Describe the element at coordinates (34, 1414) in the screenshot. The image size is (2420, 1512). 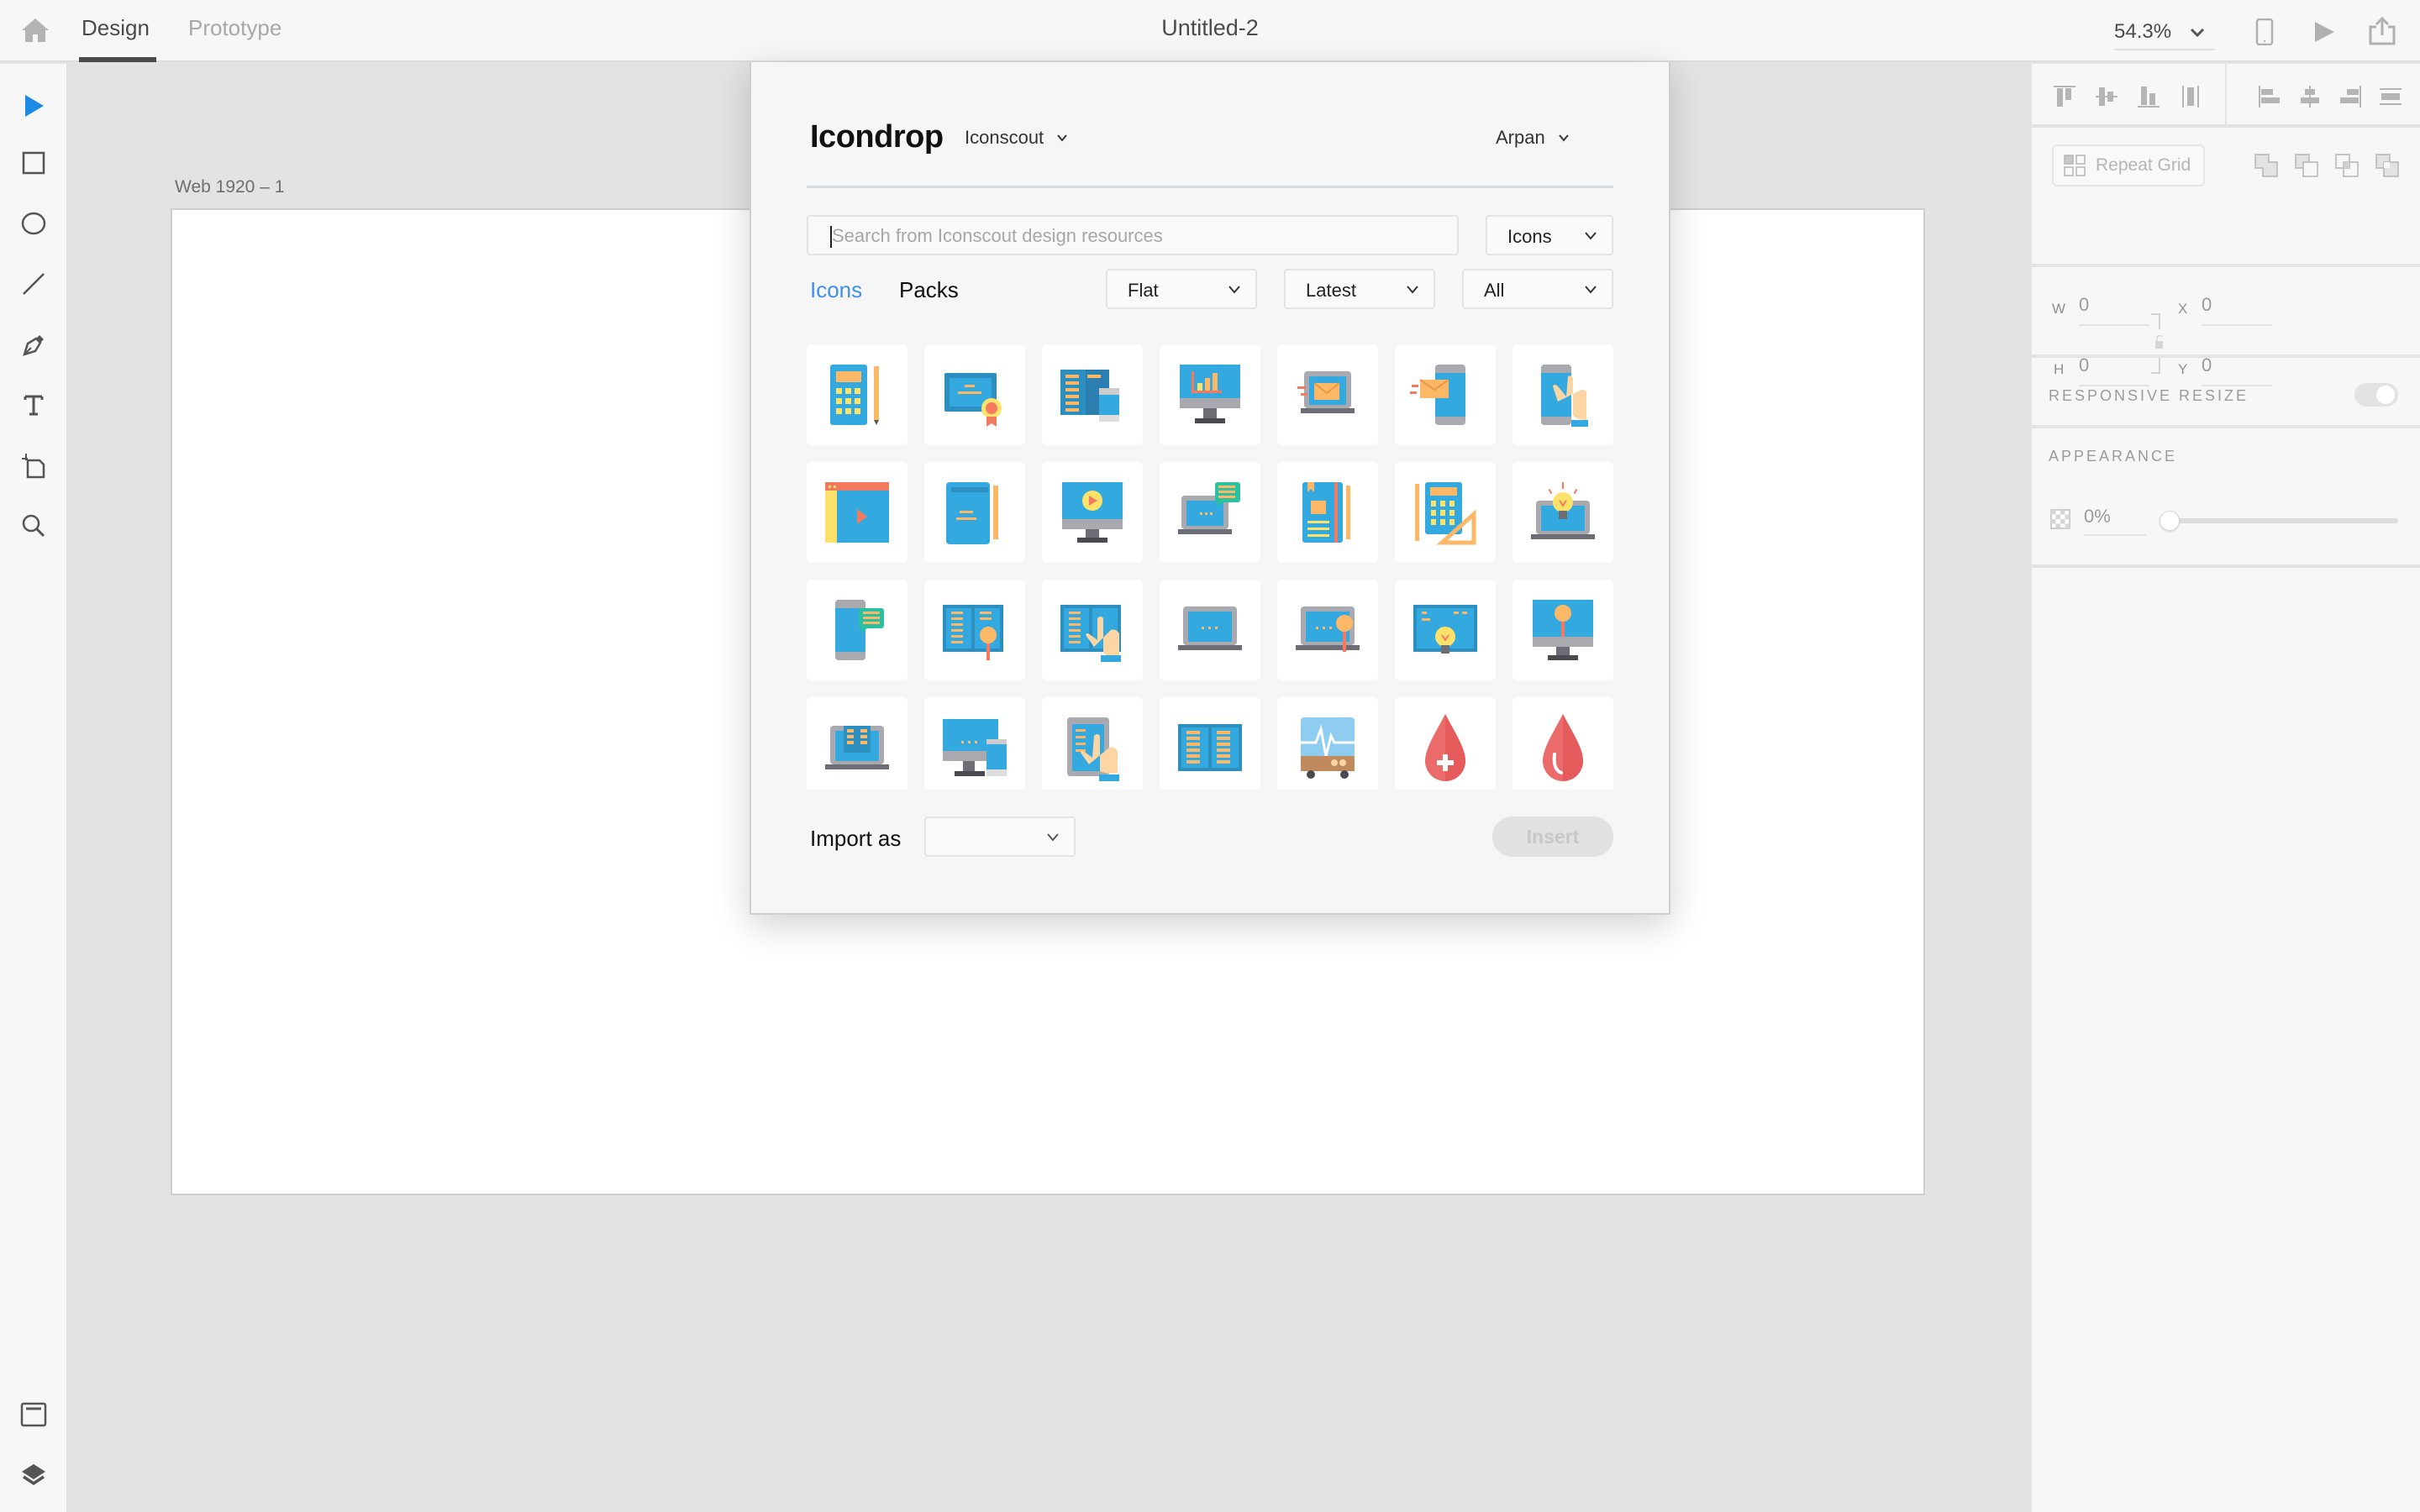
I see `assets-panel-button` at that location.